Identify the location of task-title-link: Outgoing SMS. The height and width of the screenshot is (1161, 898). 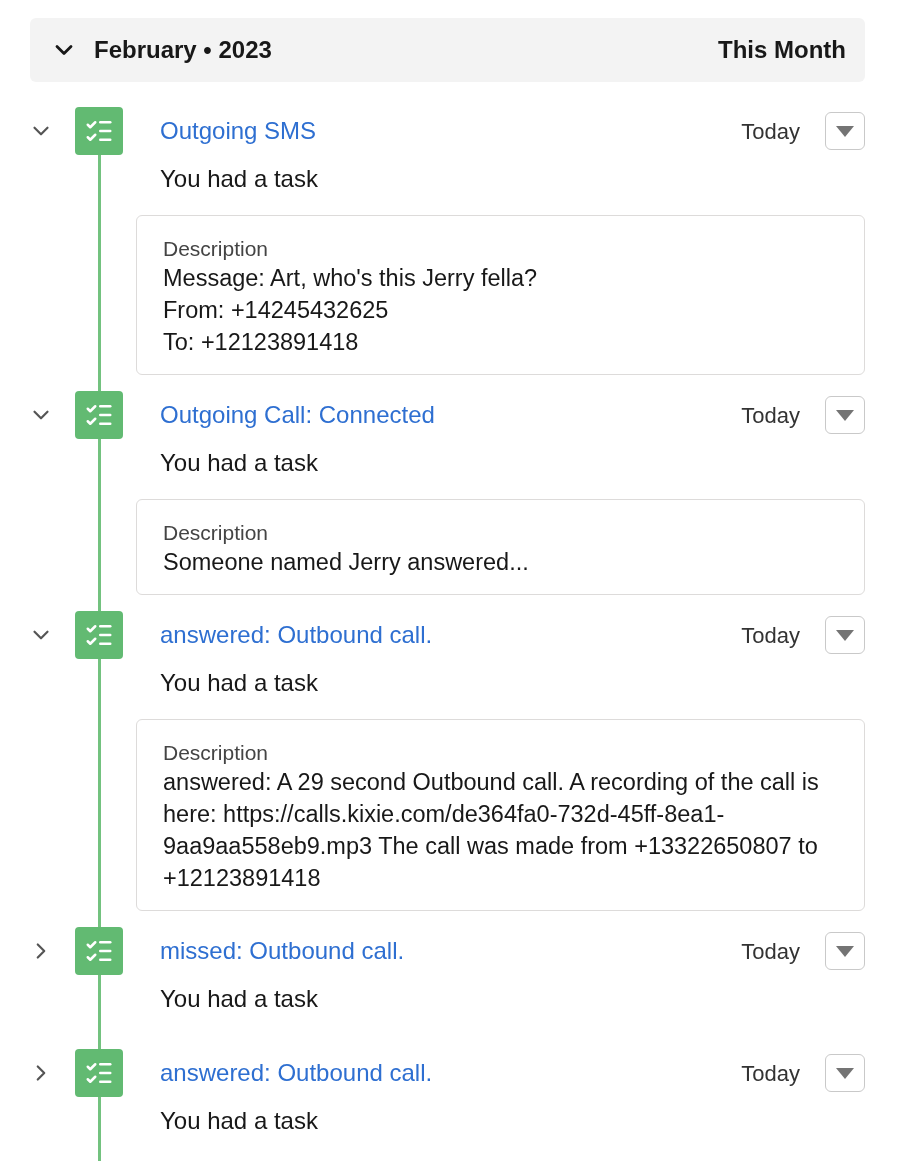
(451, 131).